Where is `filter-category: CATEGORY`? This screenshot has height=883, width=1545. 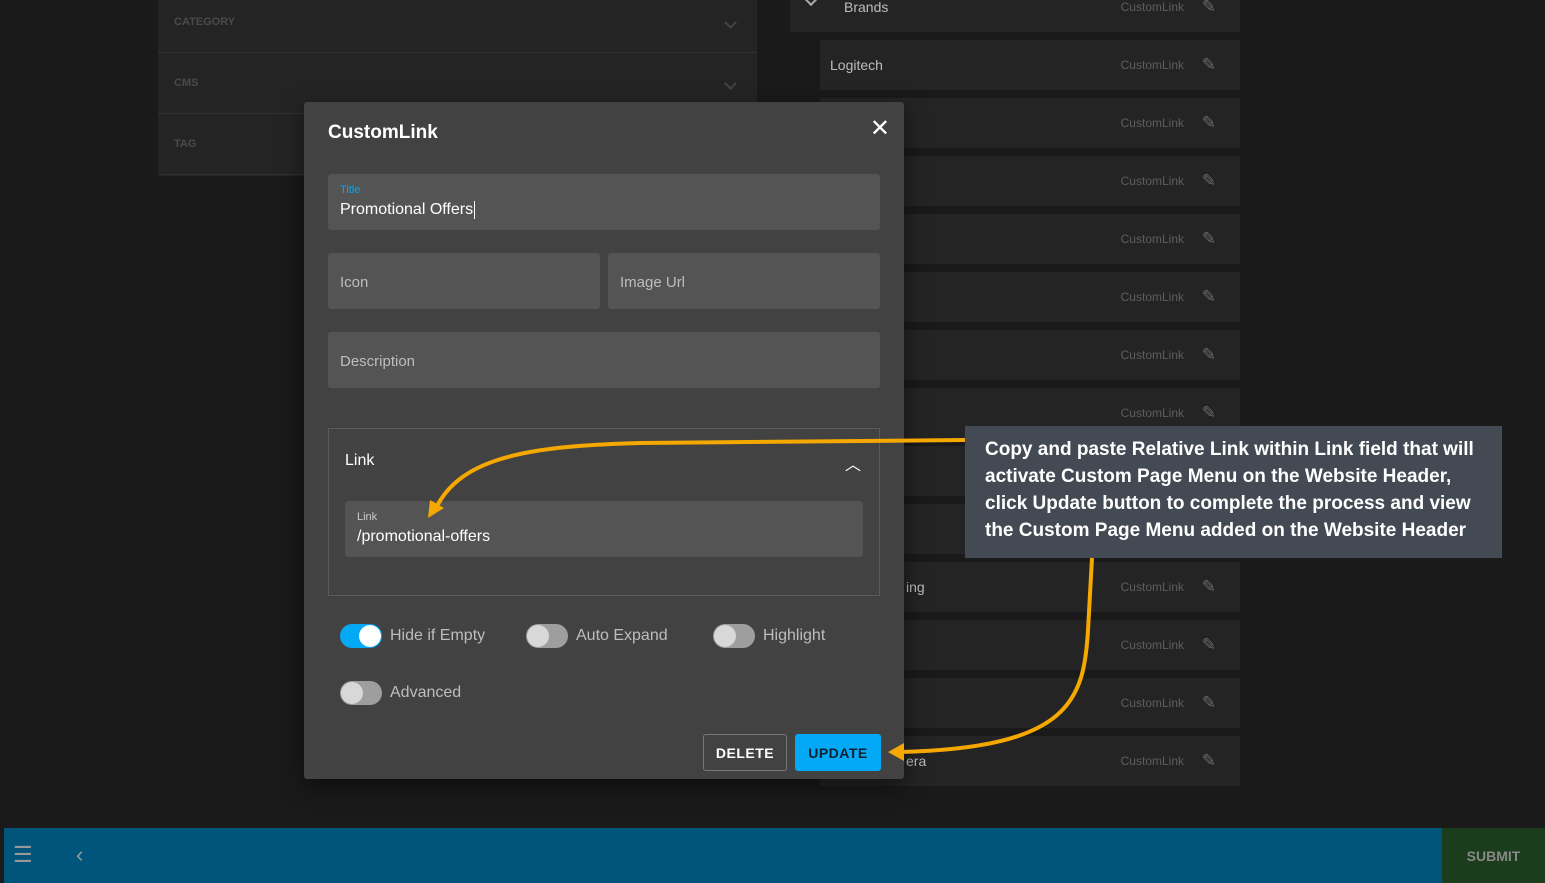
filter-category: CATEGORY is located at coordinates (457, 26).